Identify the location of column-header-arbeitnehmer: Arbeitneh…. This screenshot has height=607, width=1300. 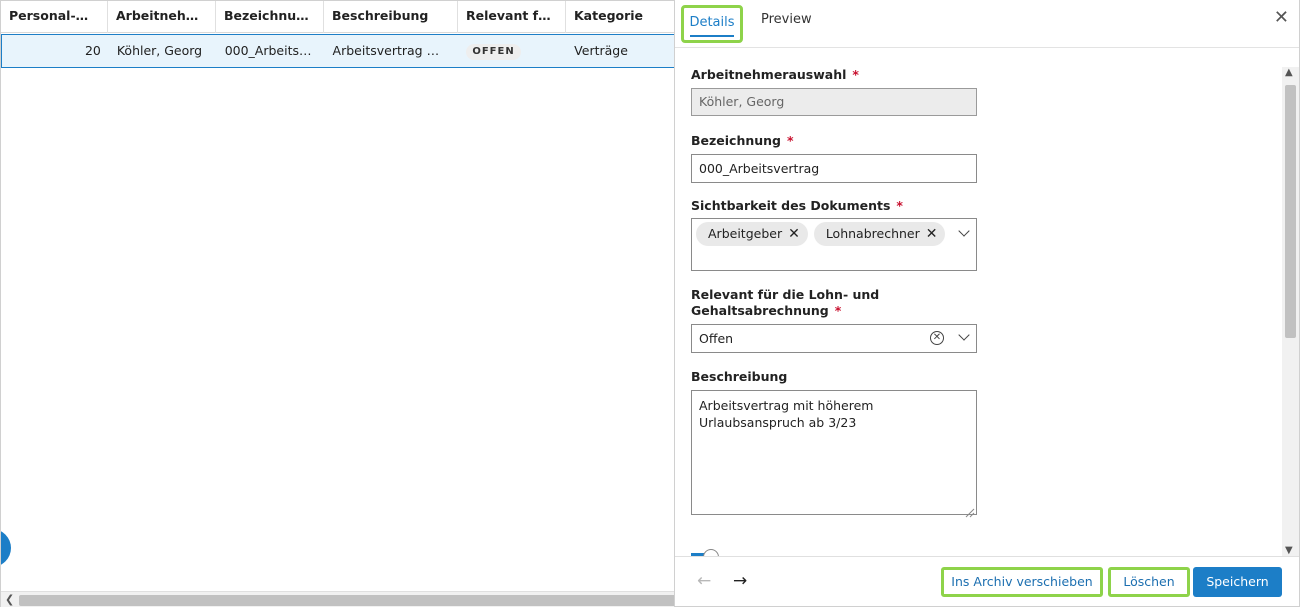
(162, 17).